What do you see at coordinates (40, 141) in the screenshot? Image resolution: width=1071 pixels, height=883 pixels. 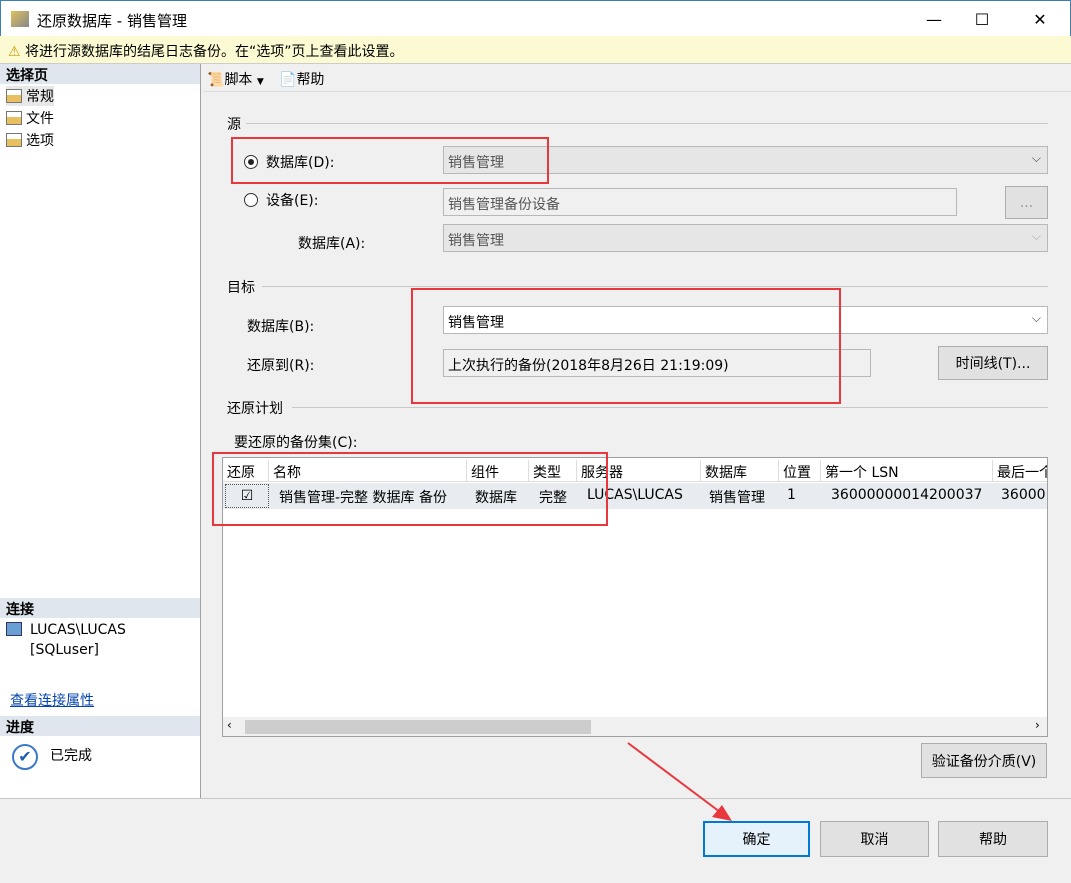 I see `sidebar-item-label: 选项` at bounding box center [40, 141].